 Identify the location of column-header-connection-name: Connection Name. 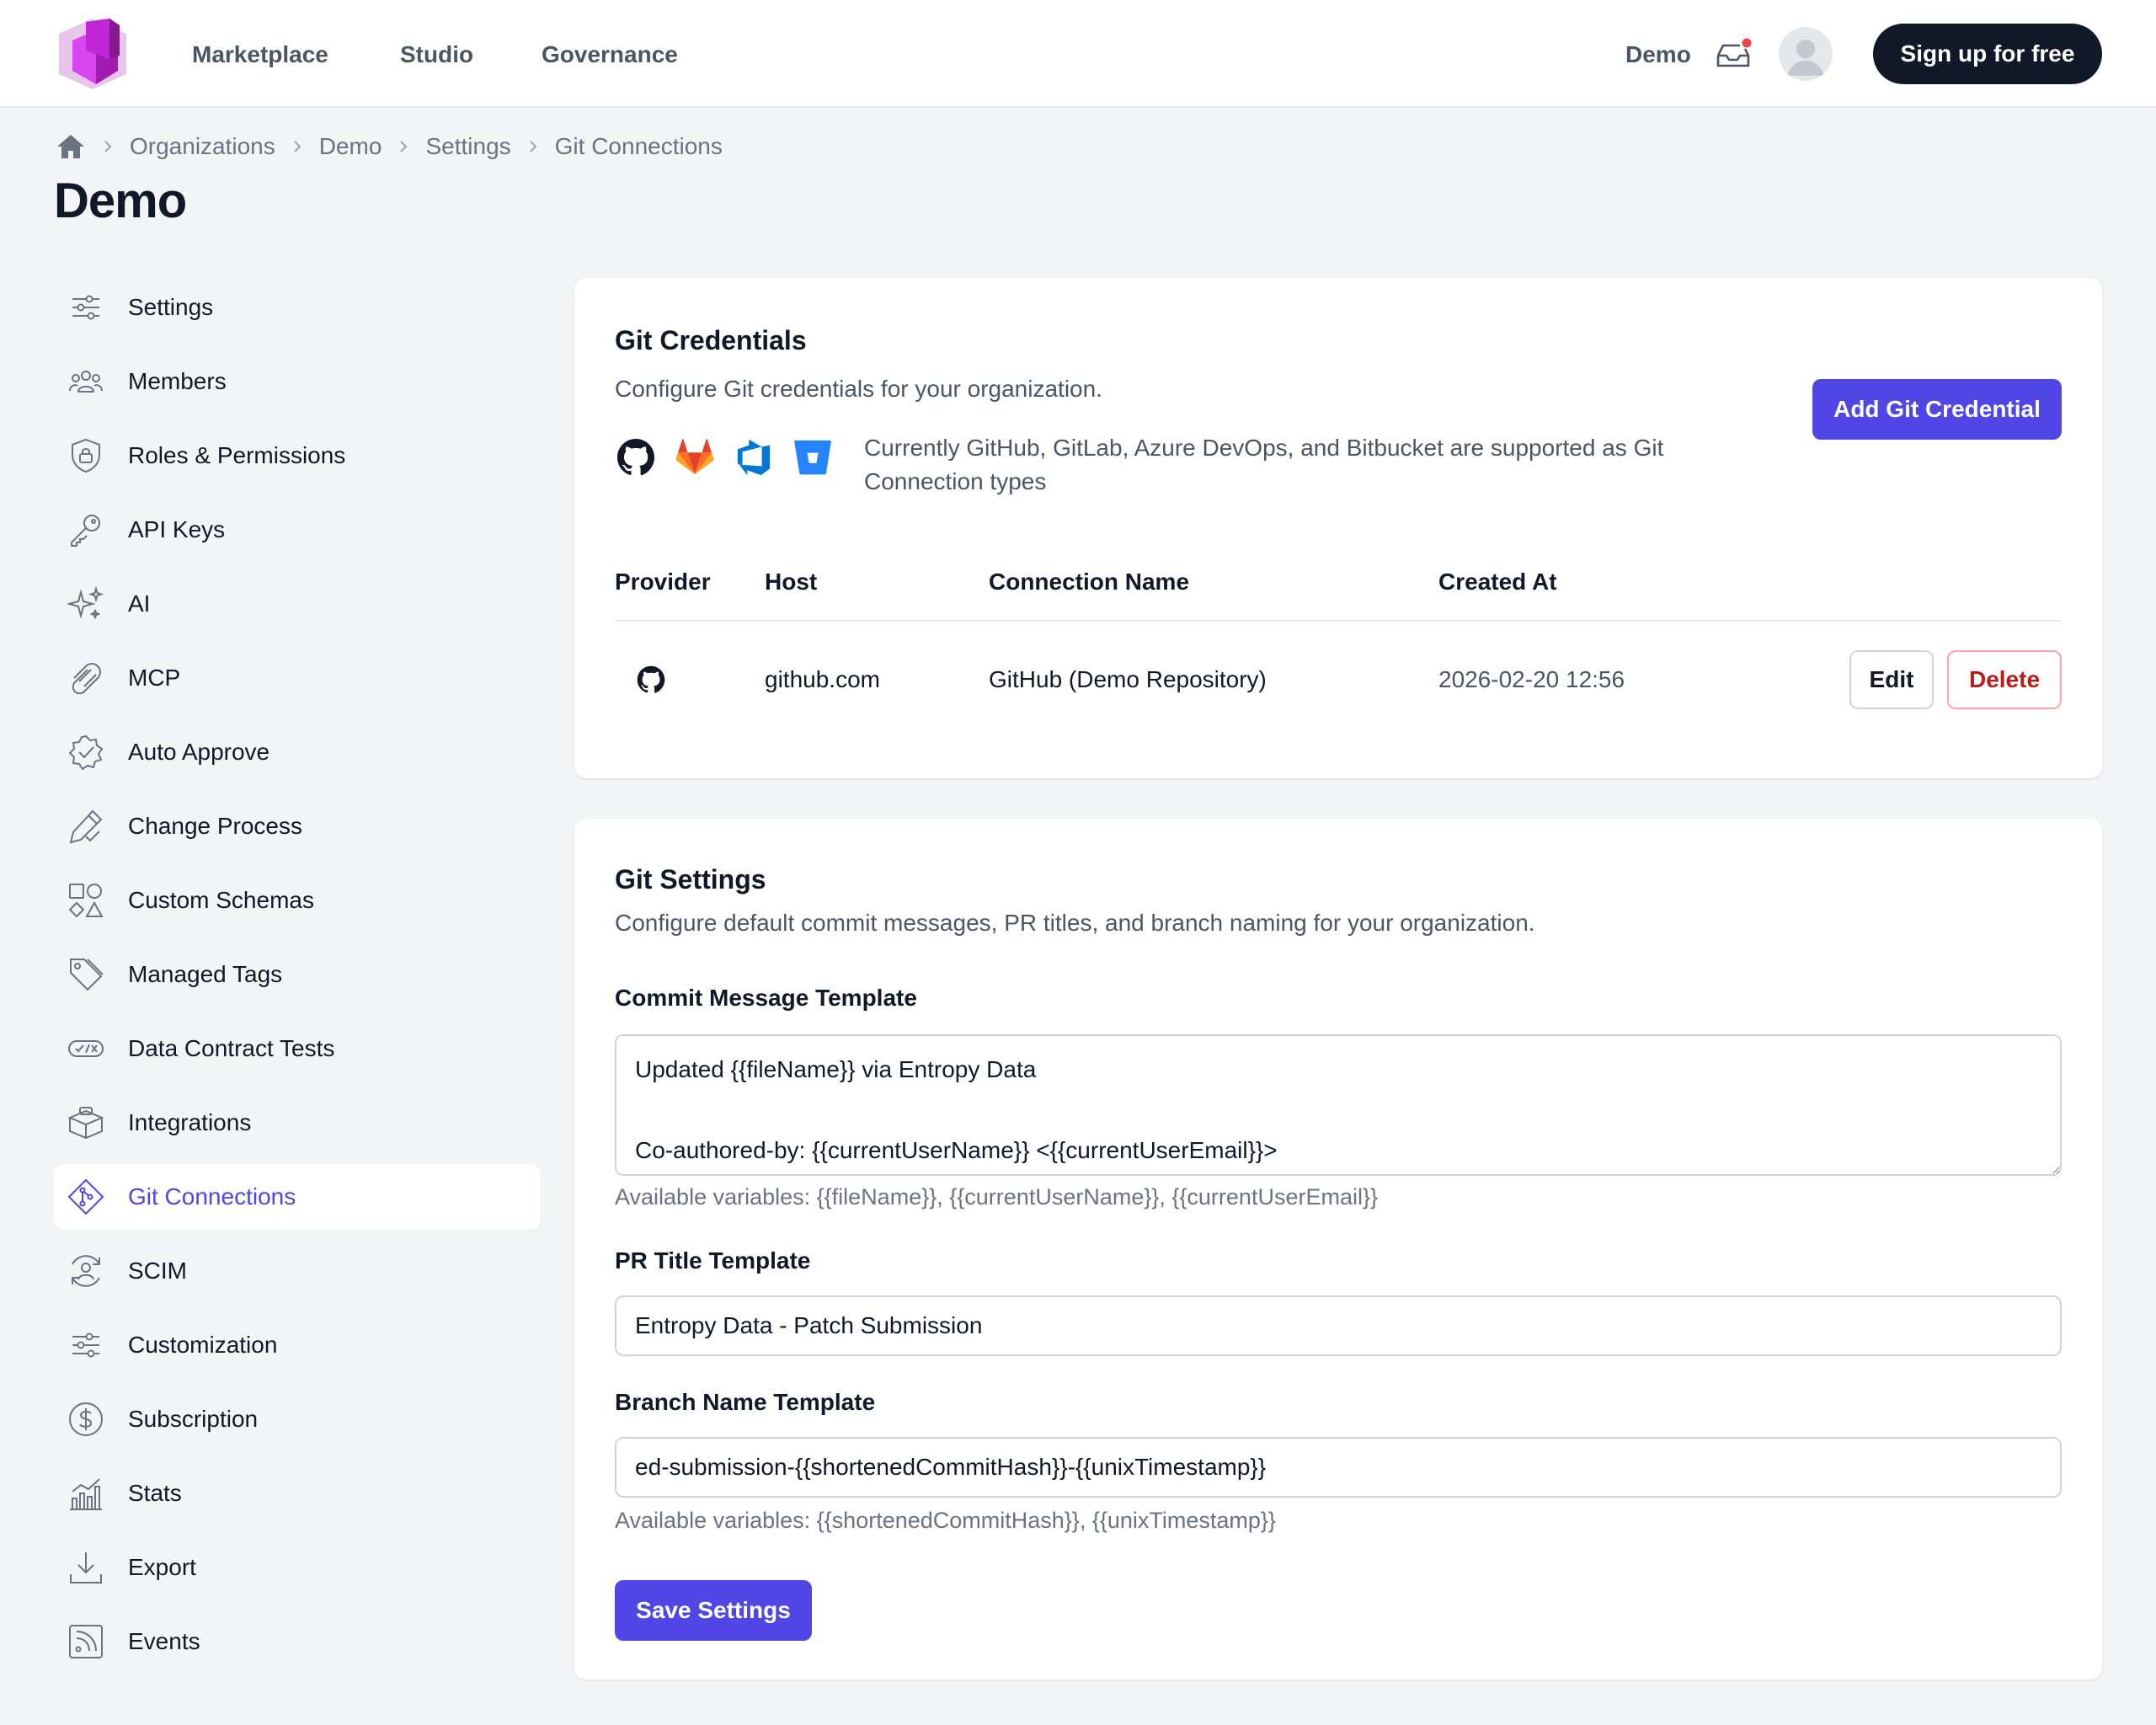
(1089, 582).